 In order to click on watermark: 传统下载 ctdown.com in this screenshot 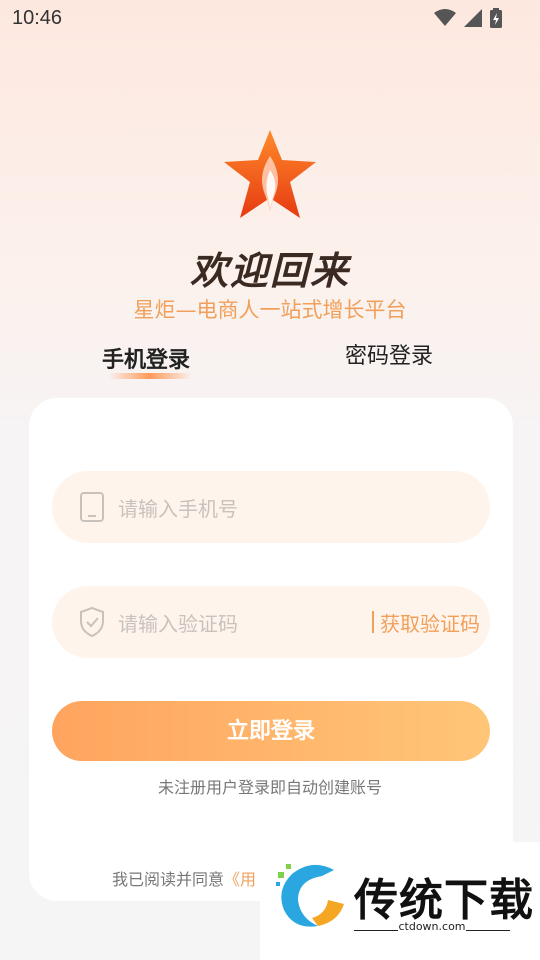, I will do `click(400, 901)`.